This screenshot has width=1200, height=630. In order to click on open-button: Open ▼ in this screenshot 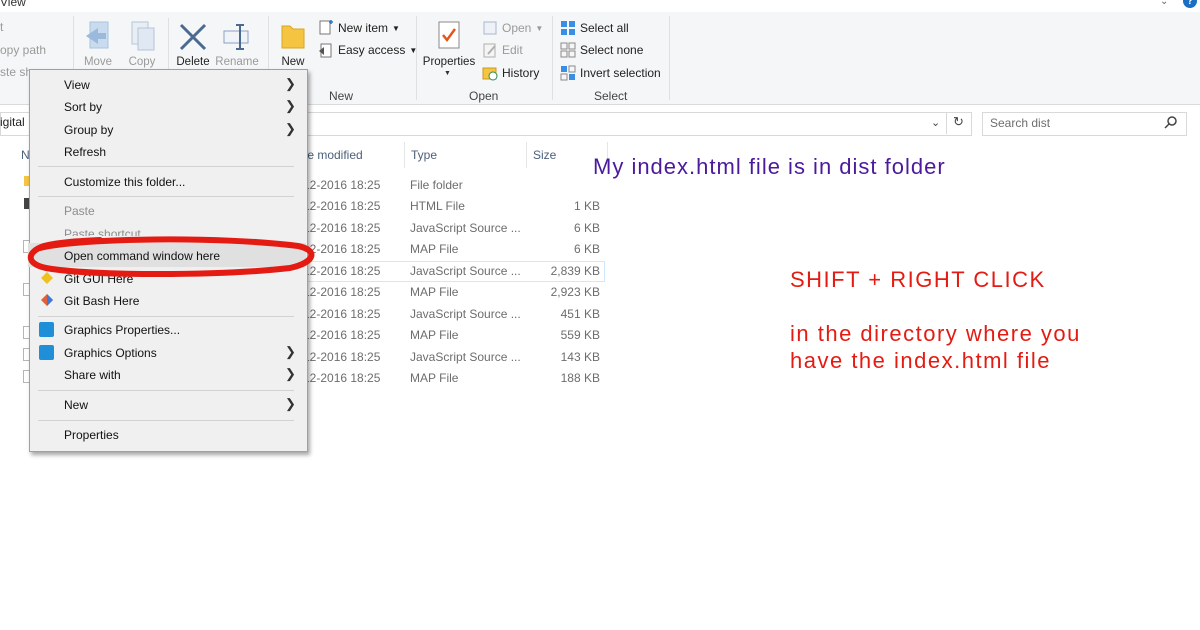, I will do `click(512, 28)`.